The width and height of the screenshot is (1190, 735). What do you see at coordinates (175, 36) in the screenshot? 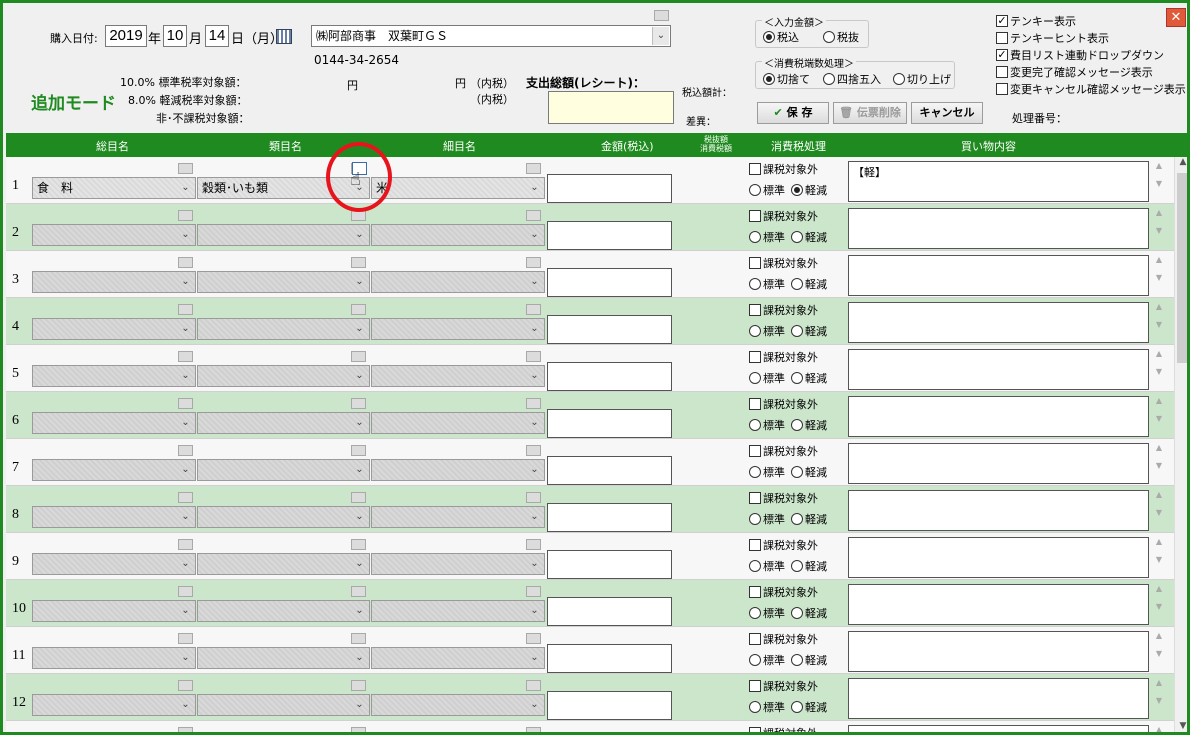
I see `month-input: 10` at bounding box center [175, 36].